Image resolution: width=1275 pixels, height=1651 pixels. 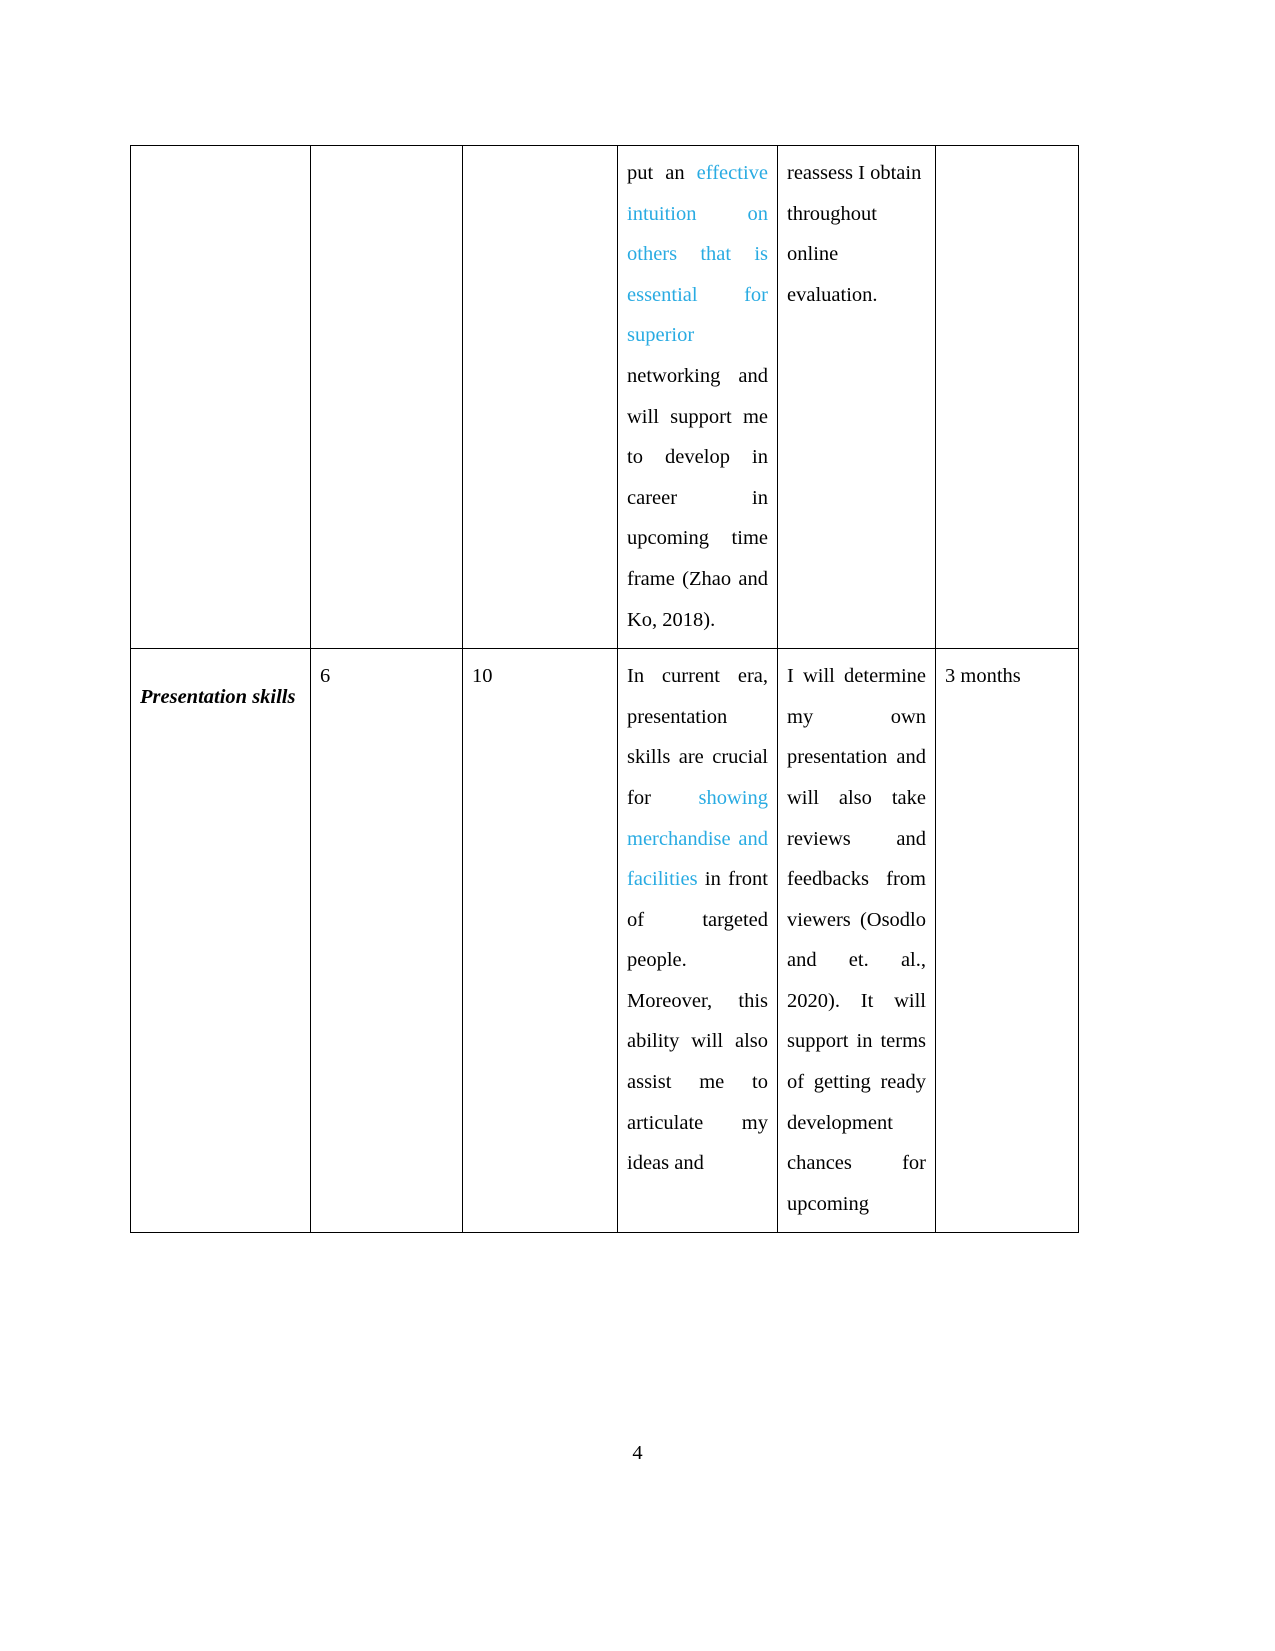 I want to click on text-segment-plain: put an, so click(x=662, y=173).